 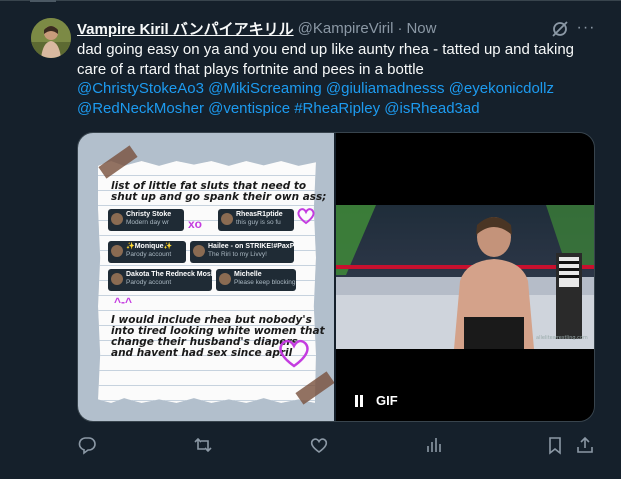 What do you see at coordinates (185, 28) in the screenshot?
I see `display-name: Vampire Kiril バンパイアキリル` at bounding box center [185, 28].